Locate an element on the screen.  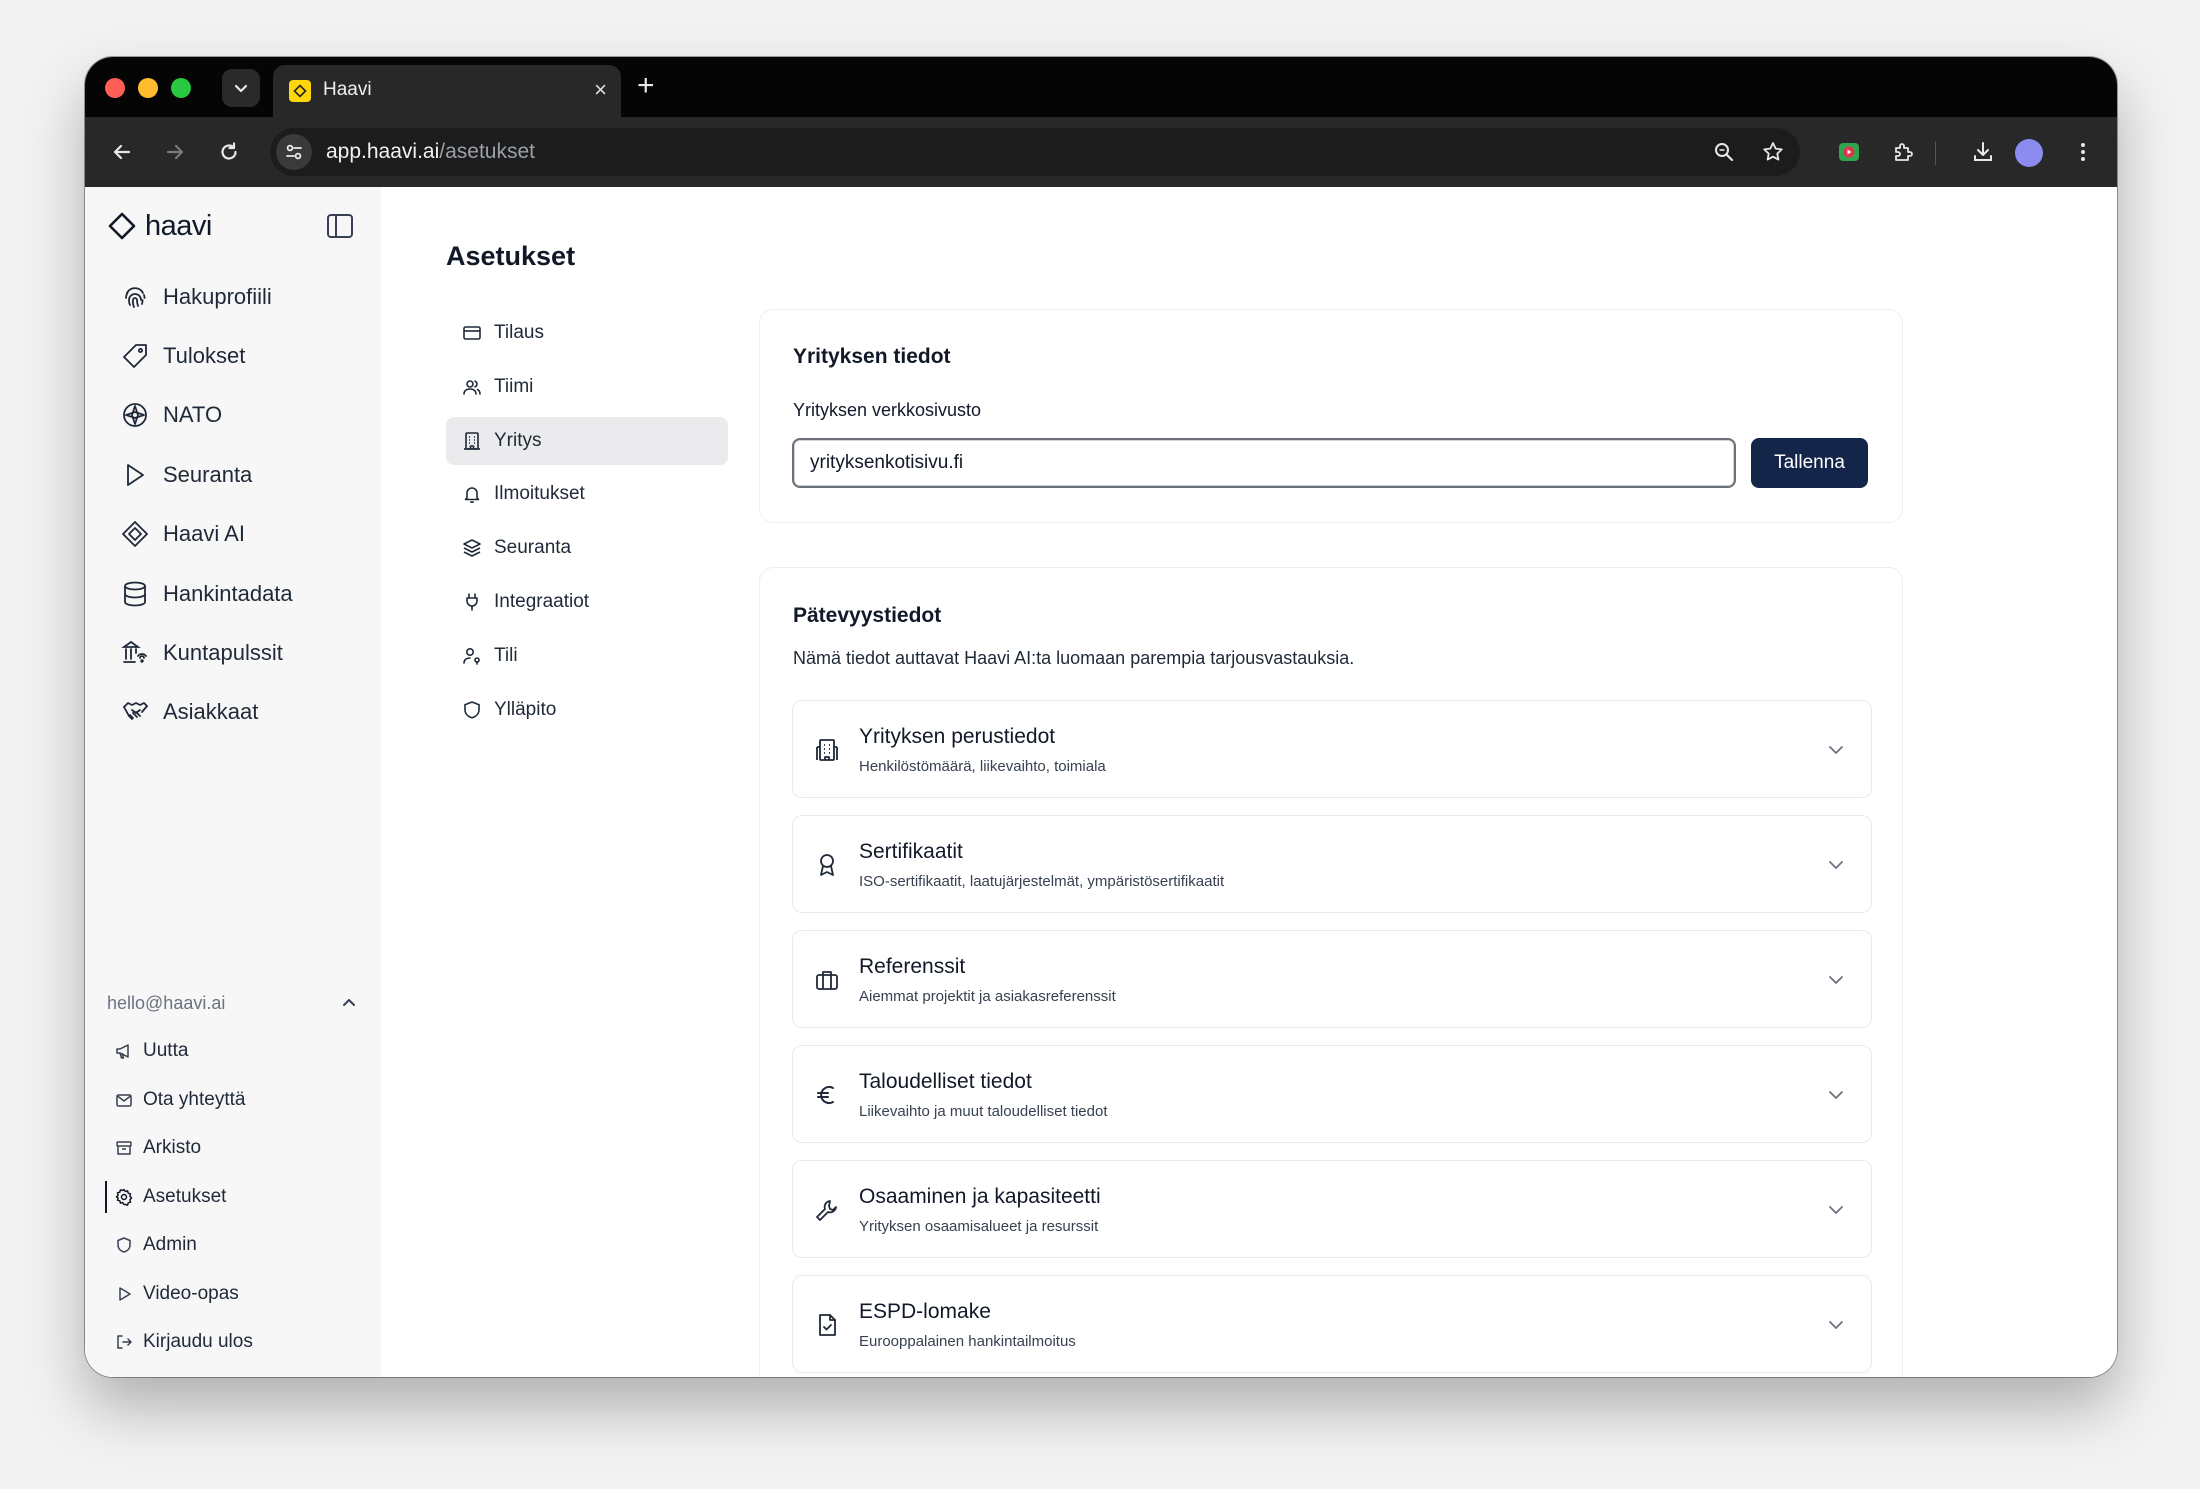
tab-close-icon: × is located at coordinates (600, 90).